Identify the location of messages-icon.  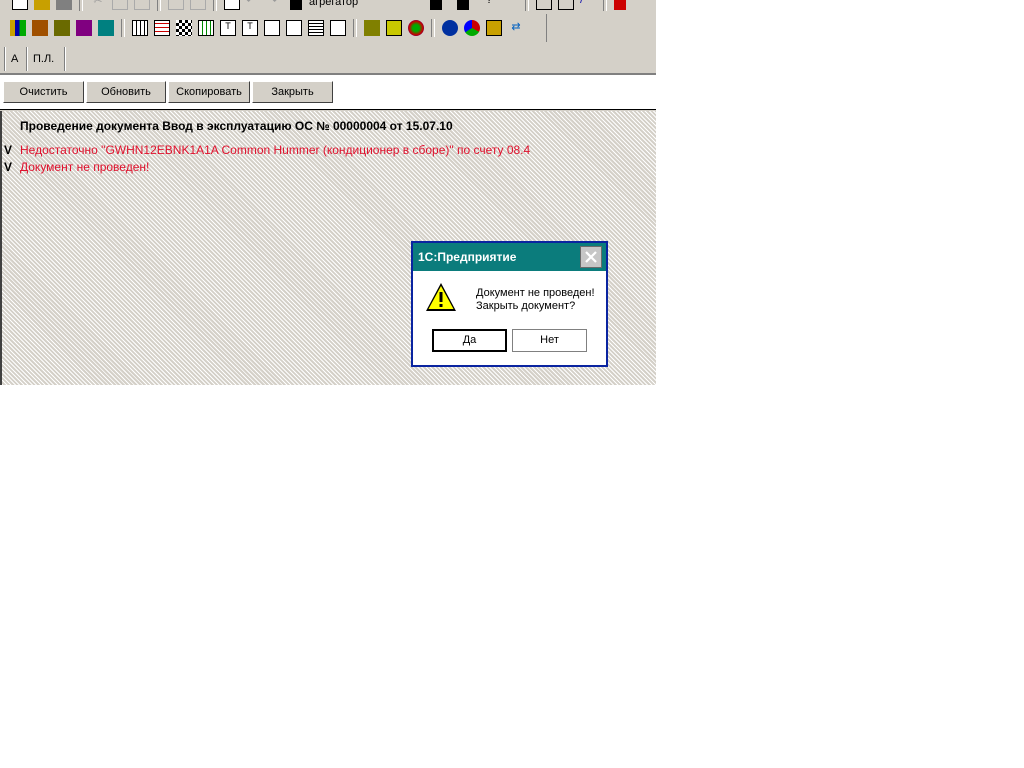
(494, 28).